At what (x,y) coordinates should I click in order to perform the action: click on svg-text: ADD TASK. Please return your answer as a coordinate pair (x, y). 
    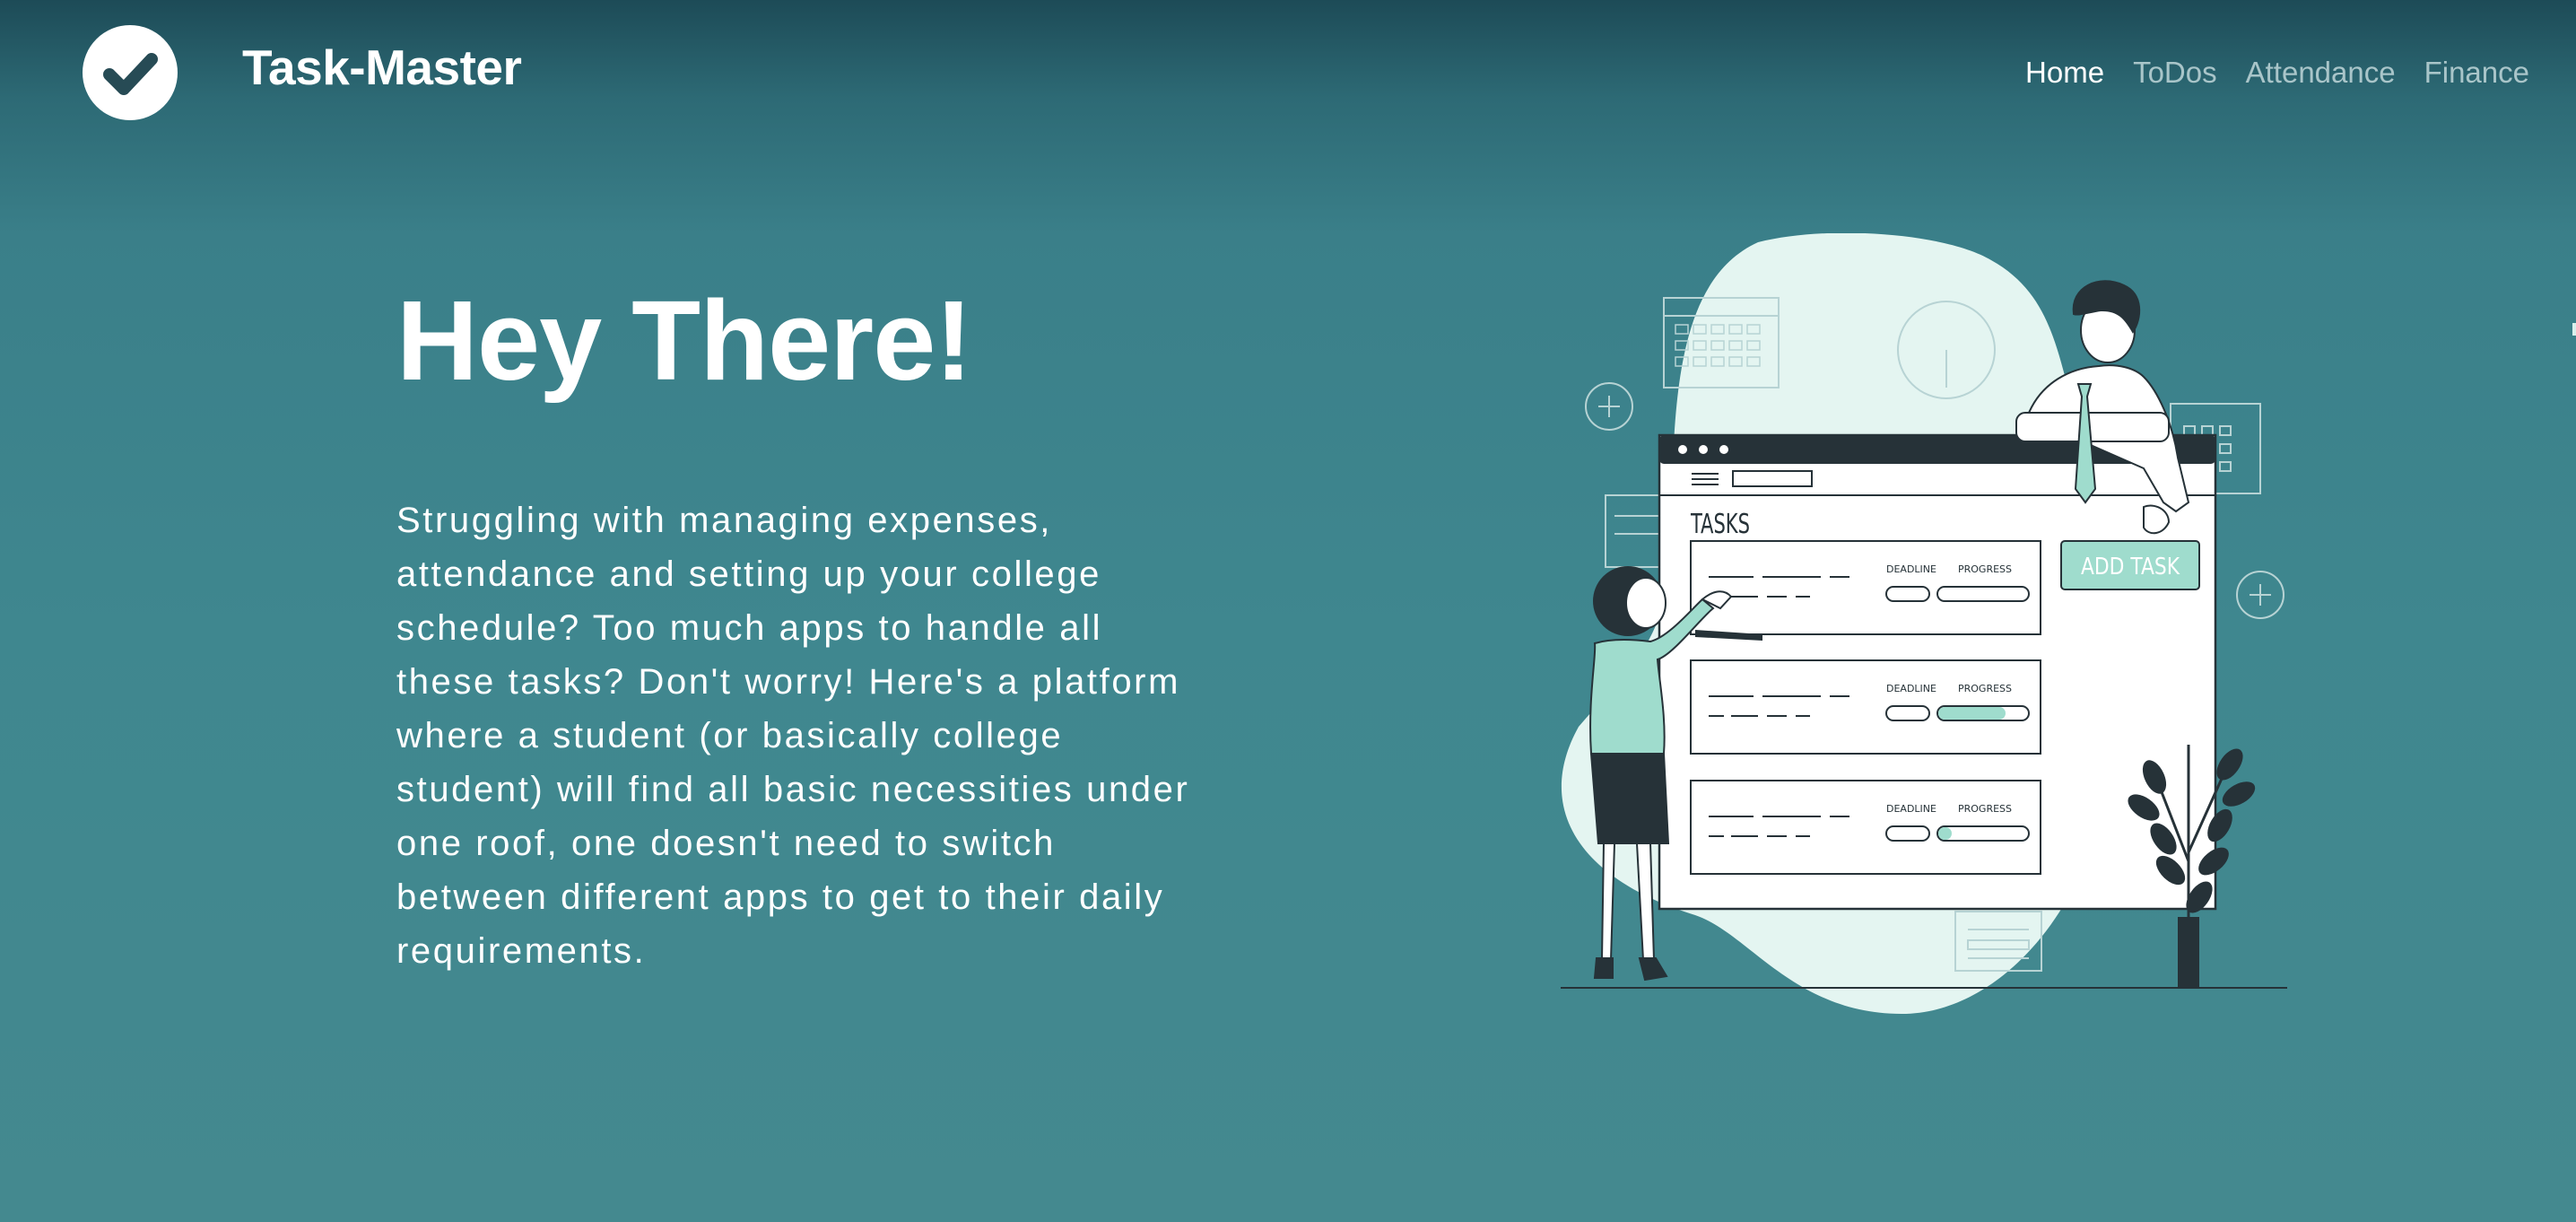
    Looking at the image, I should click on (2130, 567).